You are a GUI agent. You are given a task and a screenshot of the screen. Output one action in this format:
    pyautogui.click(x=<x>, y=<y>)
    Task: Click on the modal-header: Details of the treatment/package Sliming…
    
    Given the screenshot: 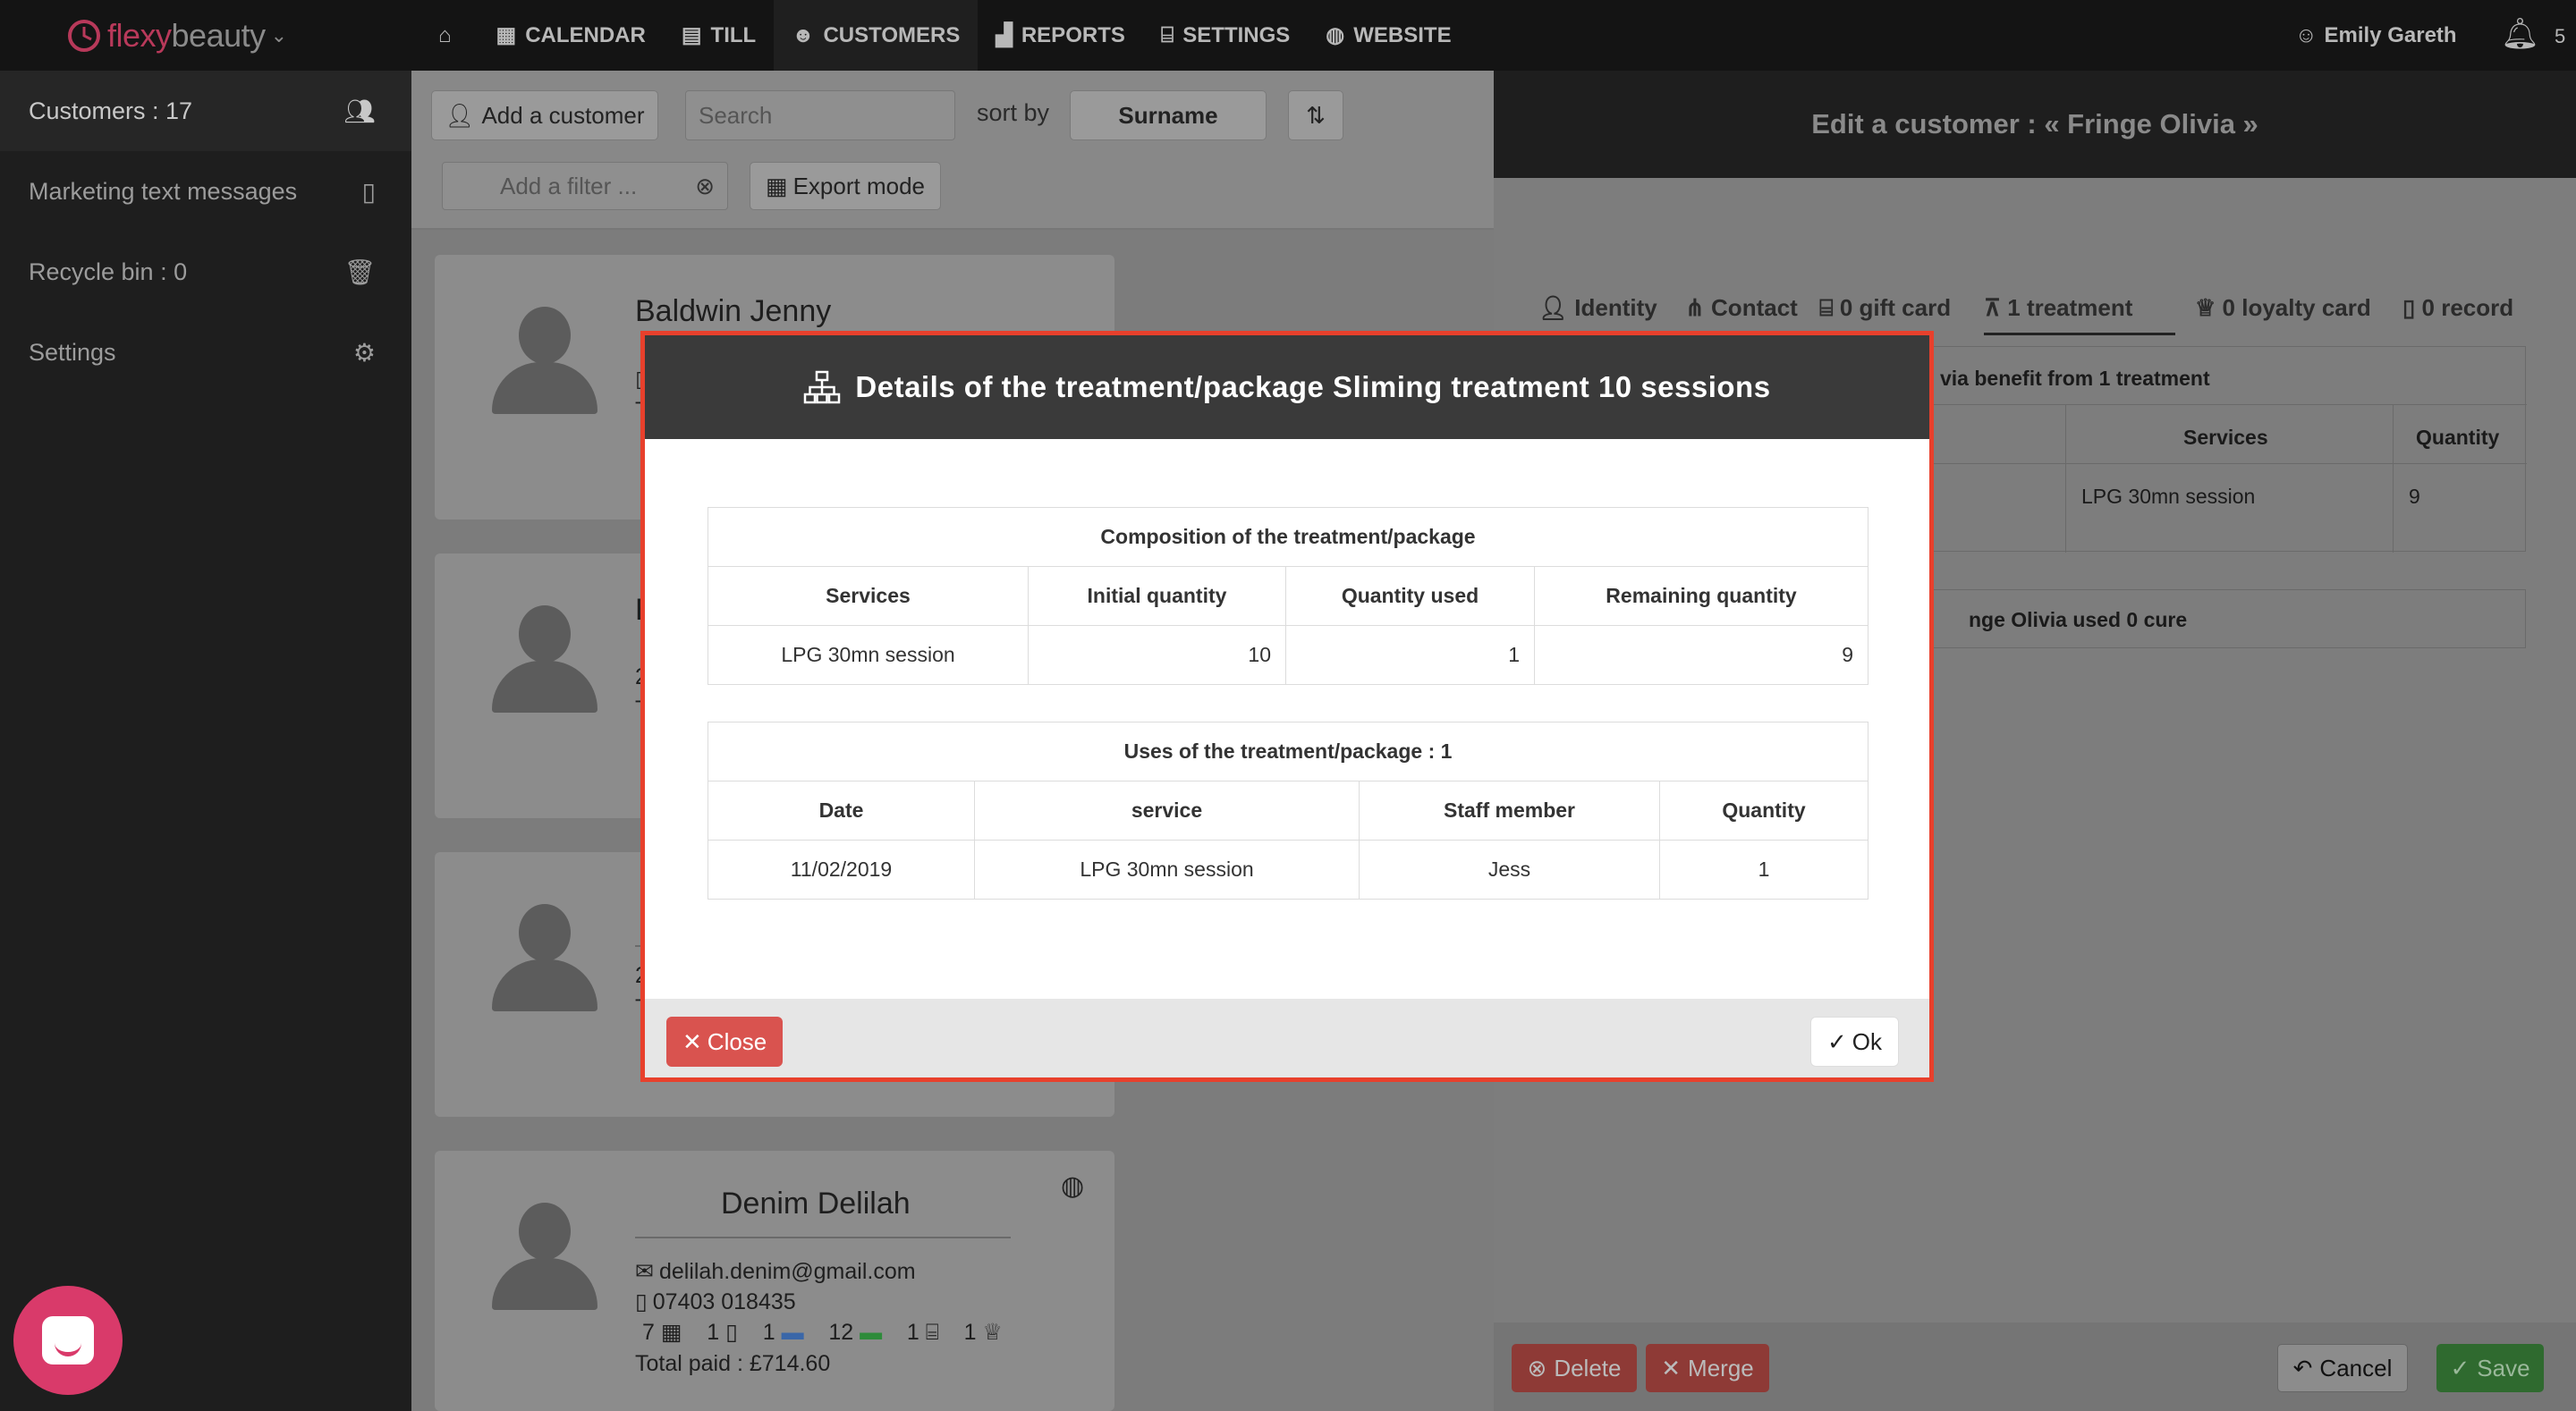 What is the action you would take?
    pyautogui.click(x=1287, y=387)
    